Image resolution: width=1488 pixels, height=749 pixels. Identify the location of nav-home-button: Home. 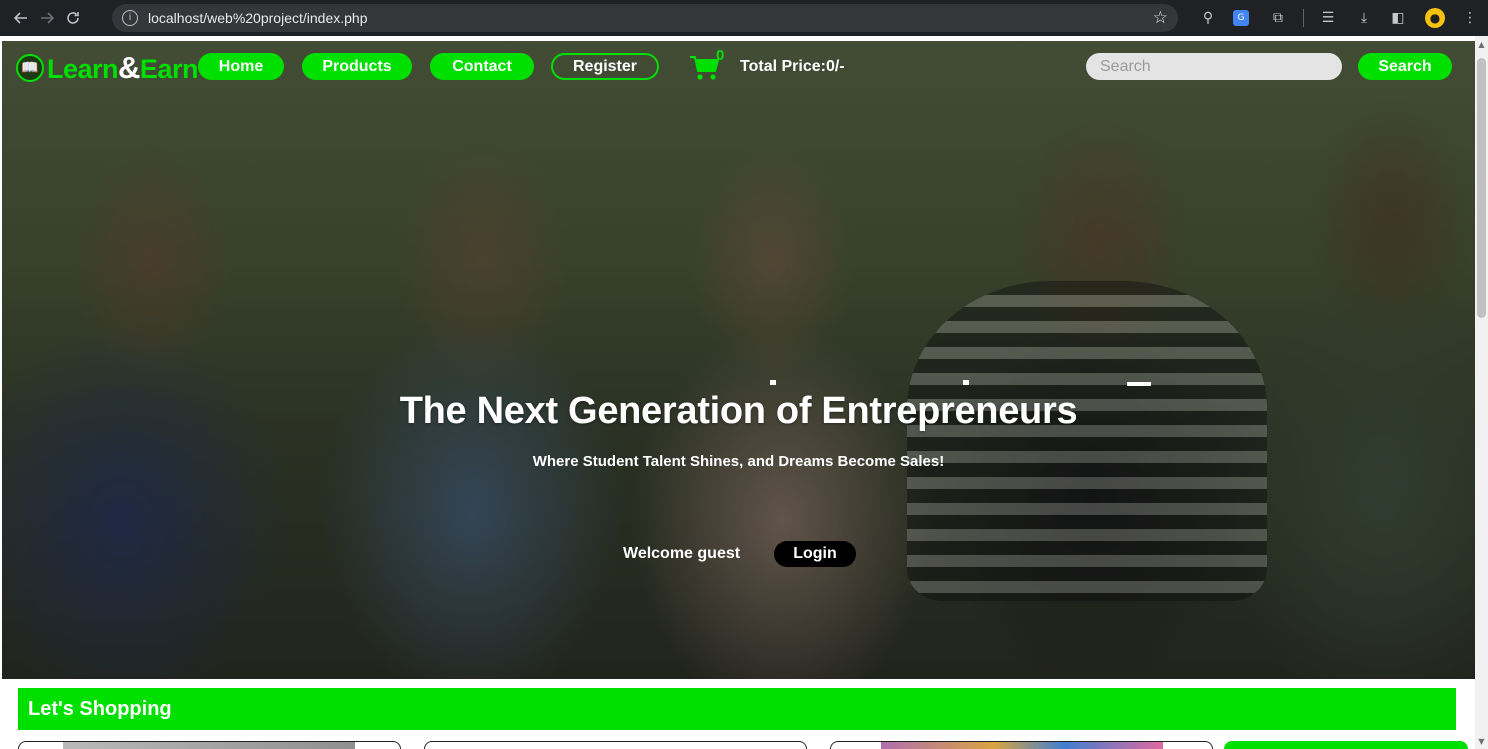
(241, 66).